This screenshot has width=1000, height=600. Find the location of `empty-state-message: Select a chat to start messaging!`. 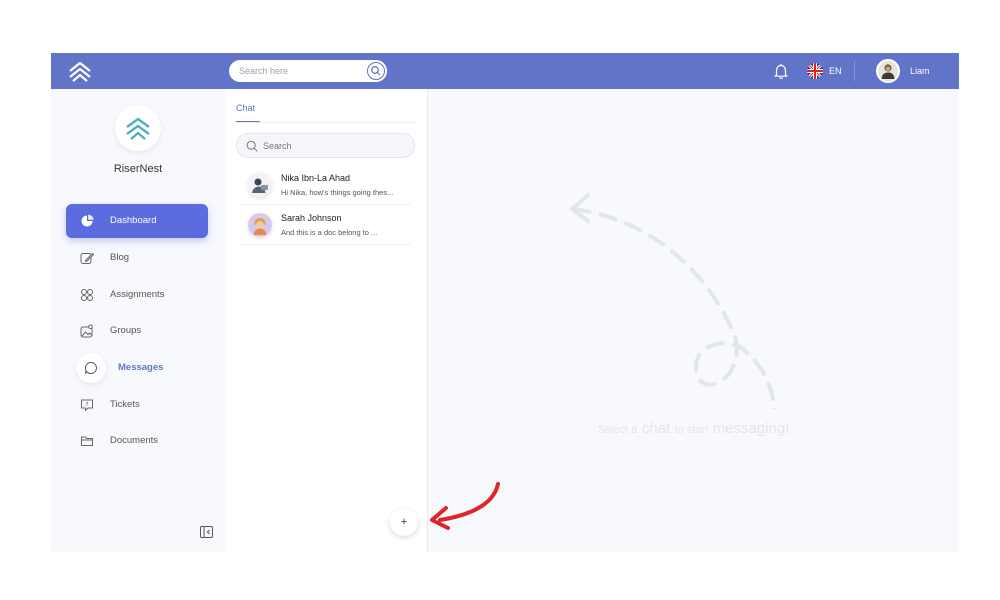

empty-state-message: Select a chat to start messaging! is located at coordinates (693, 429).